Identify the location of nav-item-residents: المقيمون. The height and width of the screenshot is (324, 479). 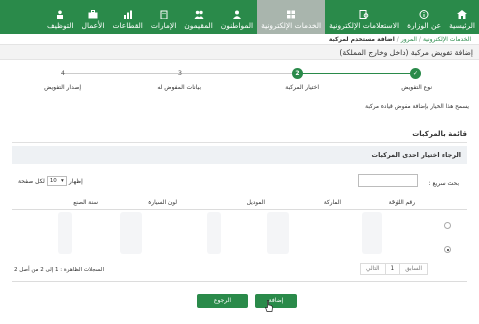
(198, 17).